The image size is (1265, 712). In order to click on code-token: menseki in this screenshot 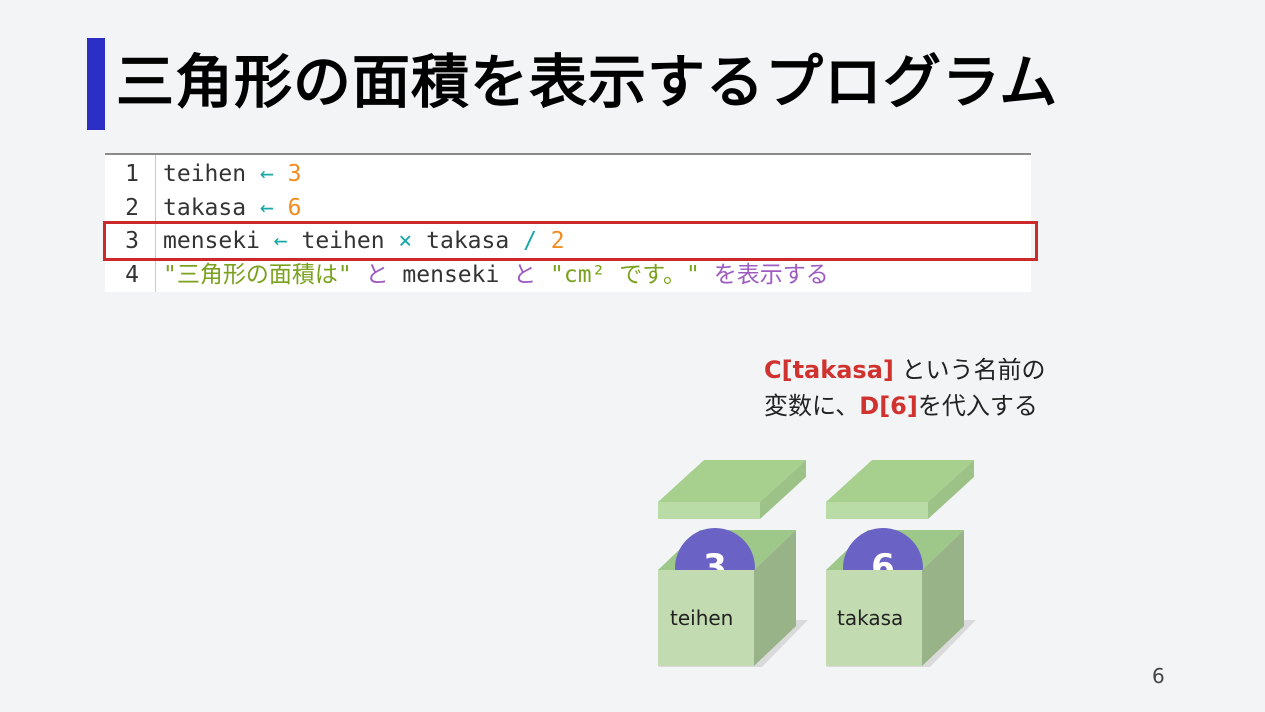, I will do `click(451, 274)`.